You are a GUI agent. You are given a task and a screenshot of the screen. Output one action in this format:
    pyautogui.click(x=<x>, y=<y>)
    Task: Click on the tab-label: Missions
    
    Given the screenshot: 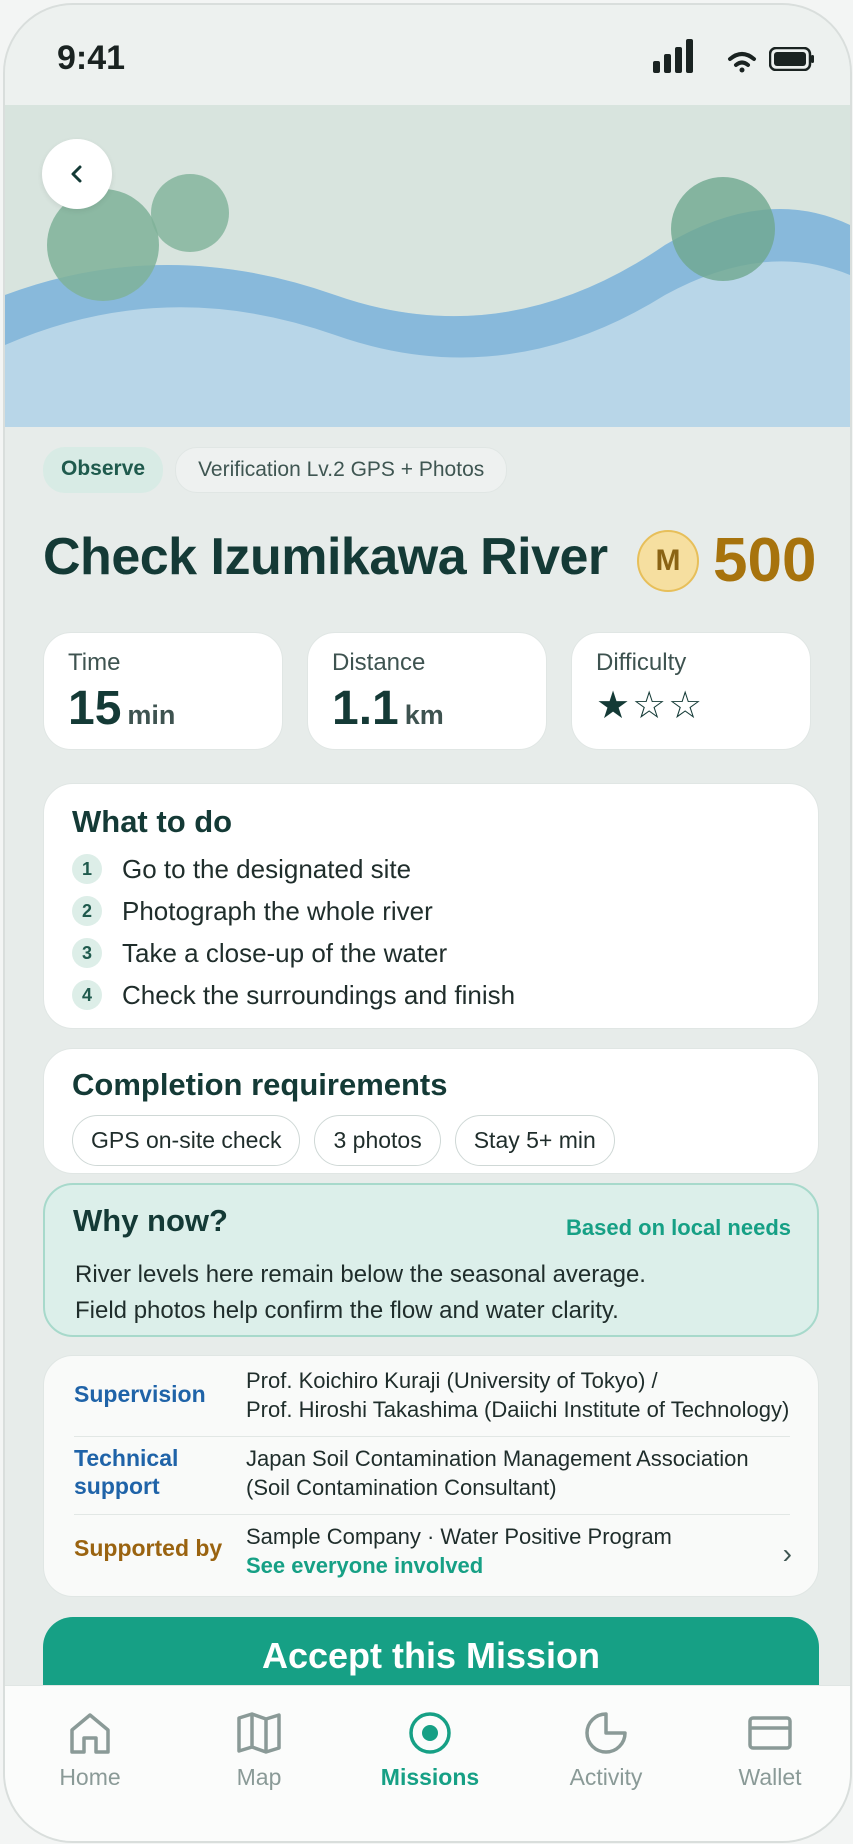 What is the action you would take?
    pyautogui.click(x=430, y=1777)
    